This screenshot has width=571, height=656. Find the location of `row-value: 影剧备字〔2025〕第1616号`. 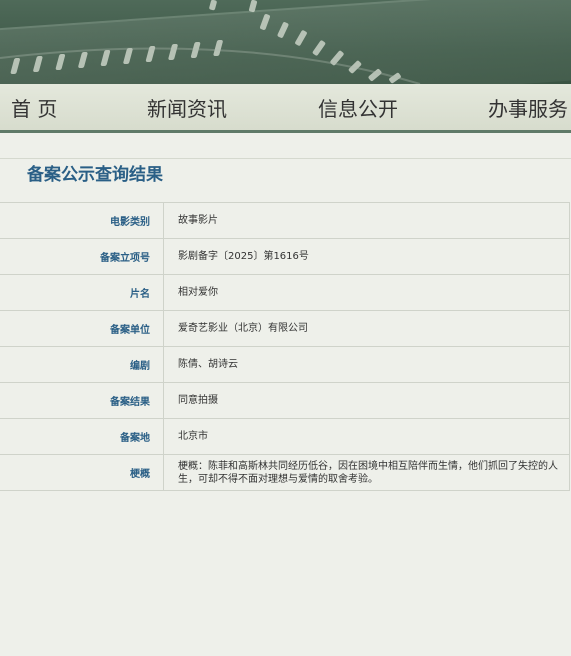

row-value: 影剧备字〔2025〕第1616号 is located at coordinates (366, 256).